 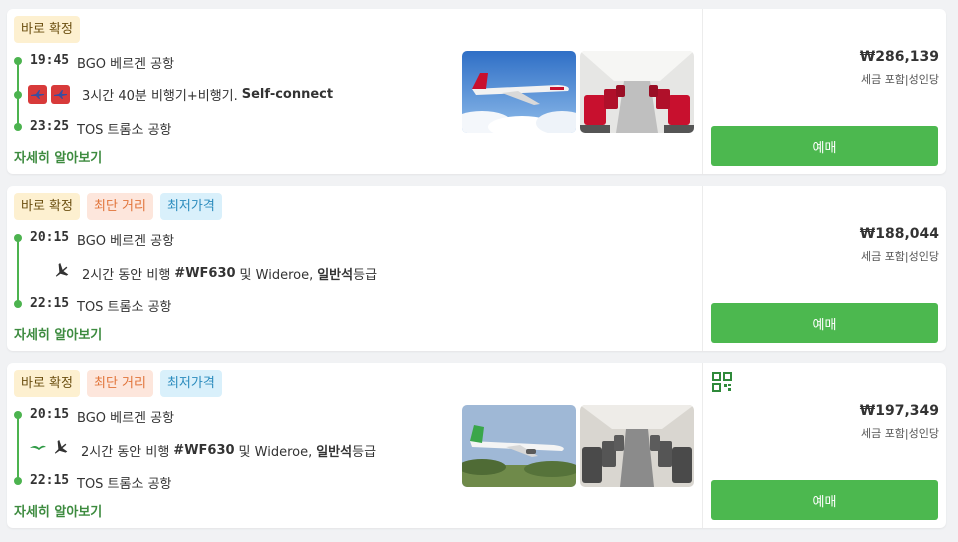 What do you see at coordinates (722, 382) in the screenshot?
I see `qr-code-icon` at bounding box center [722, 382].